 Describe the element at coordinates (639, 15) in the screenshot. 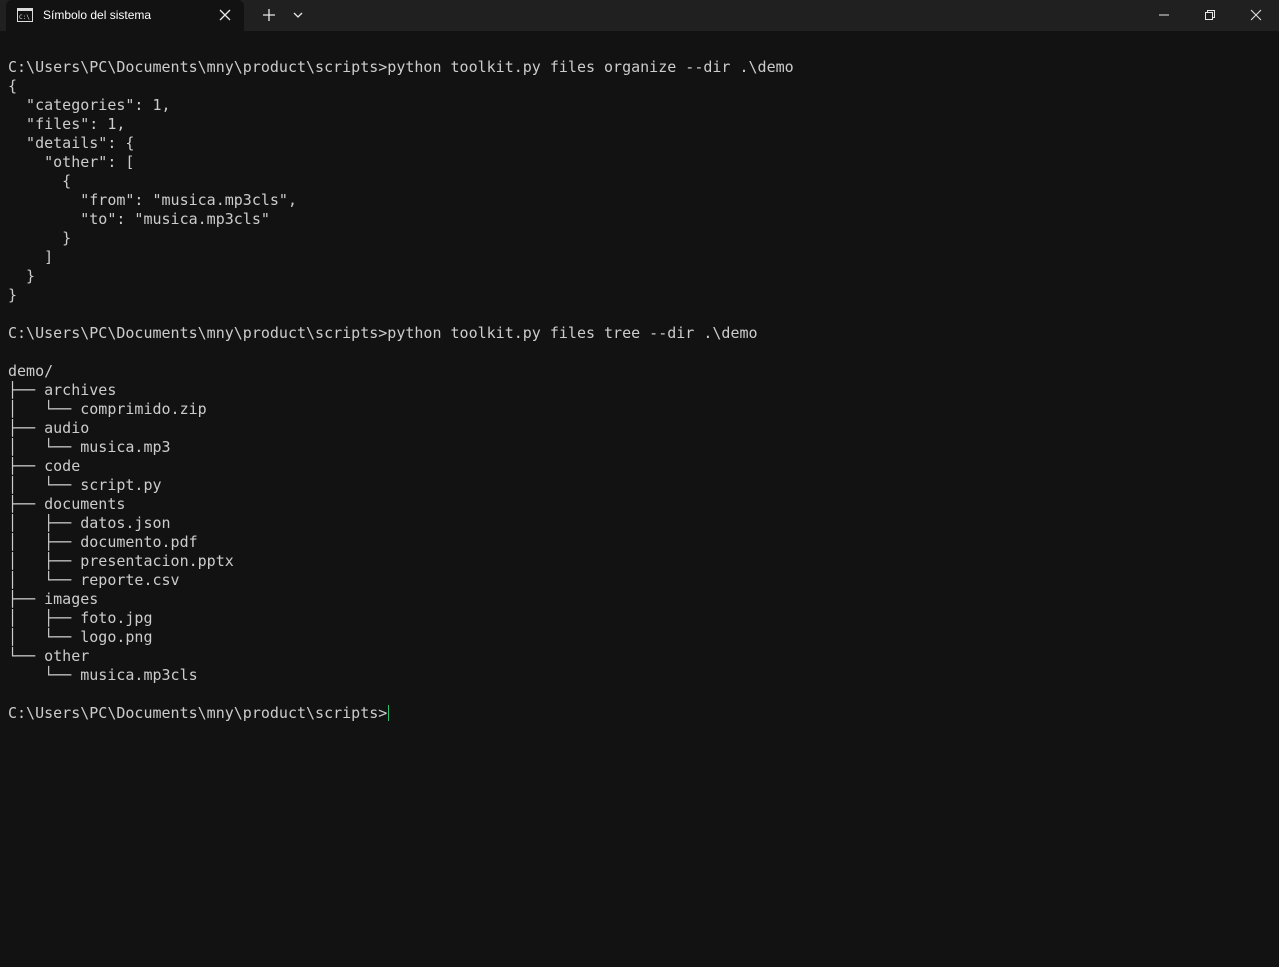

I see `title-bar: C:\ Símbolo del sistema` at that location.